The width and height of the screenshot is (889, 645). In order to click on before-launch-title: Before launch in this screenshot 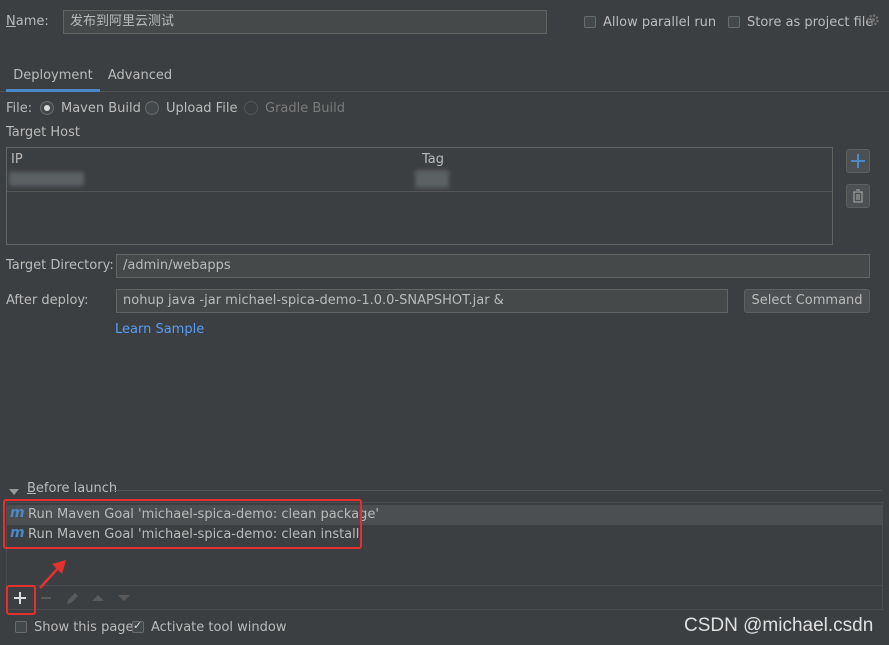, I will do `click(72, 488)`.